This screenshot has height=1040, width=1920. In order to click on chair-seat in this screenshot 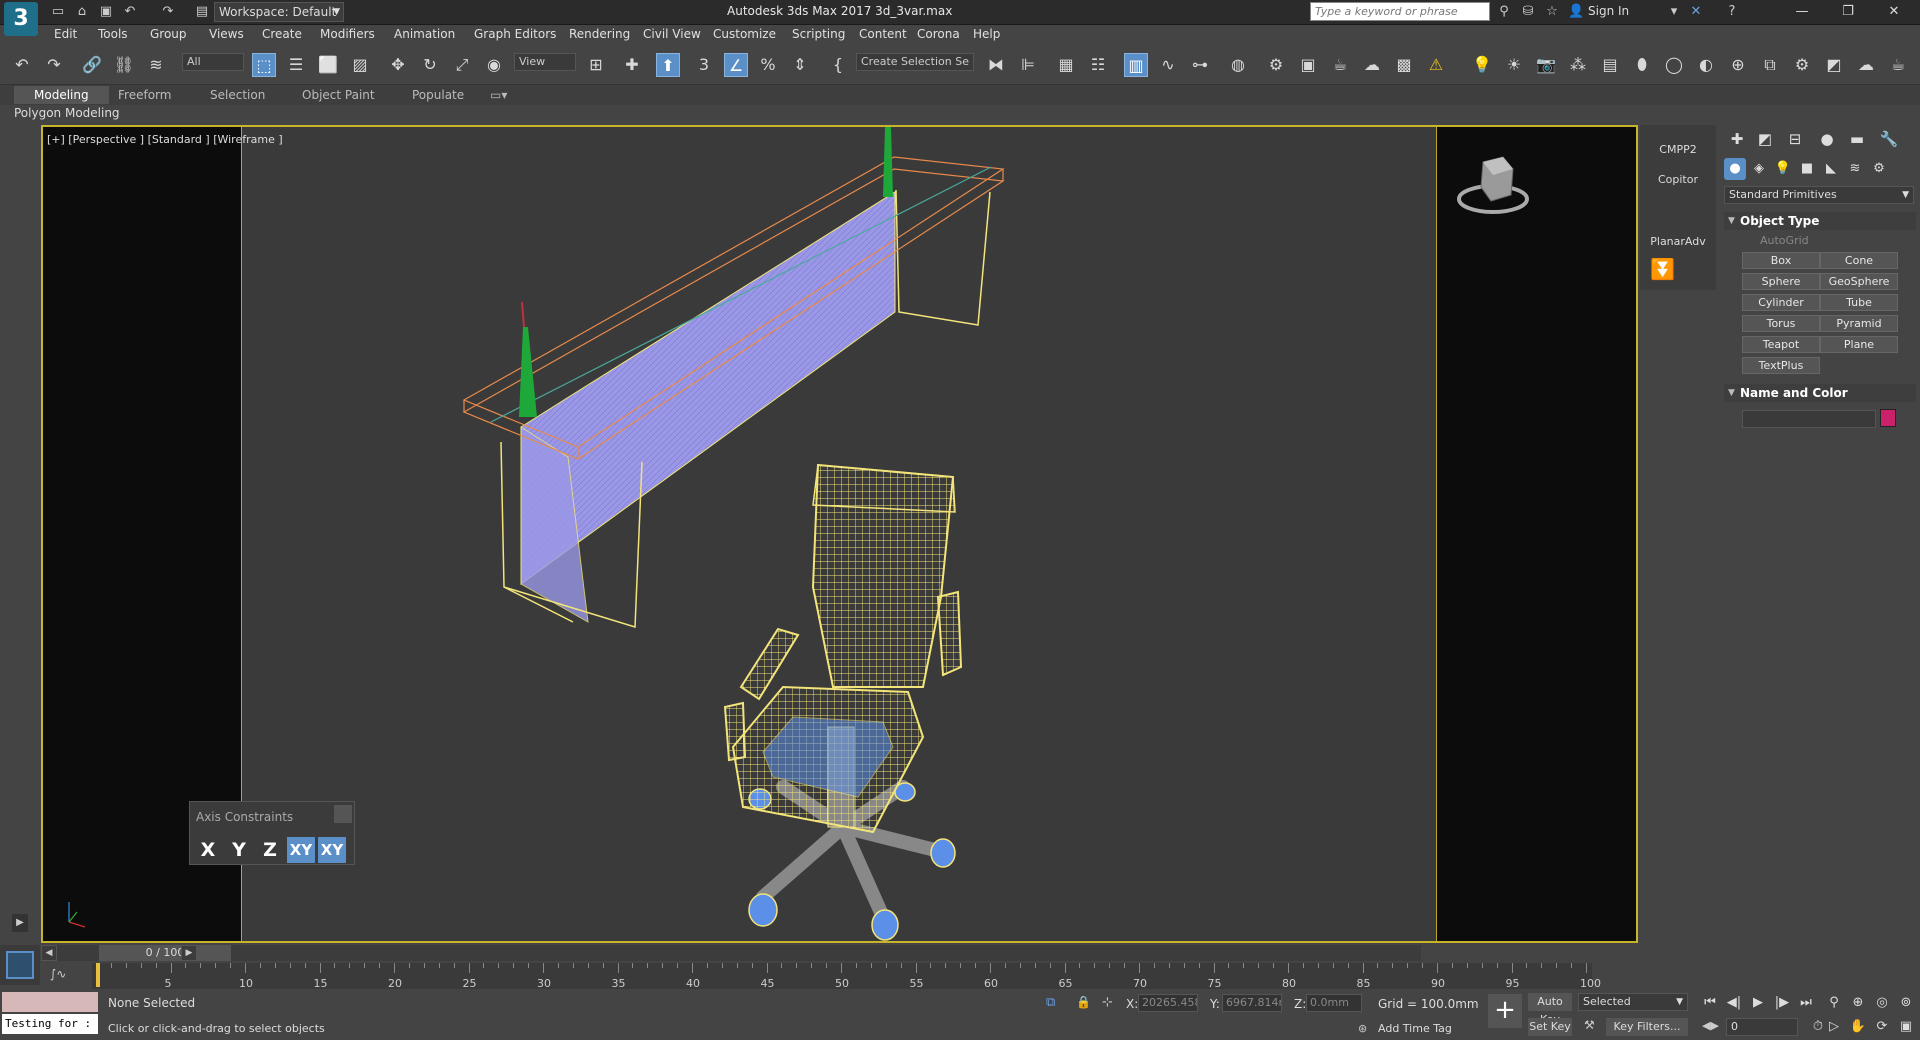, I will do `click(828, 759)`.